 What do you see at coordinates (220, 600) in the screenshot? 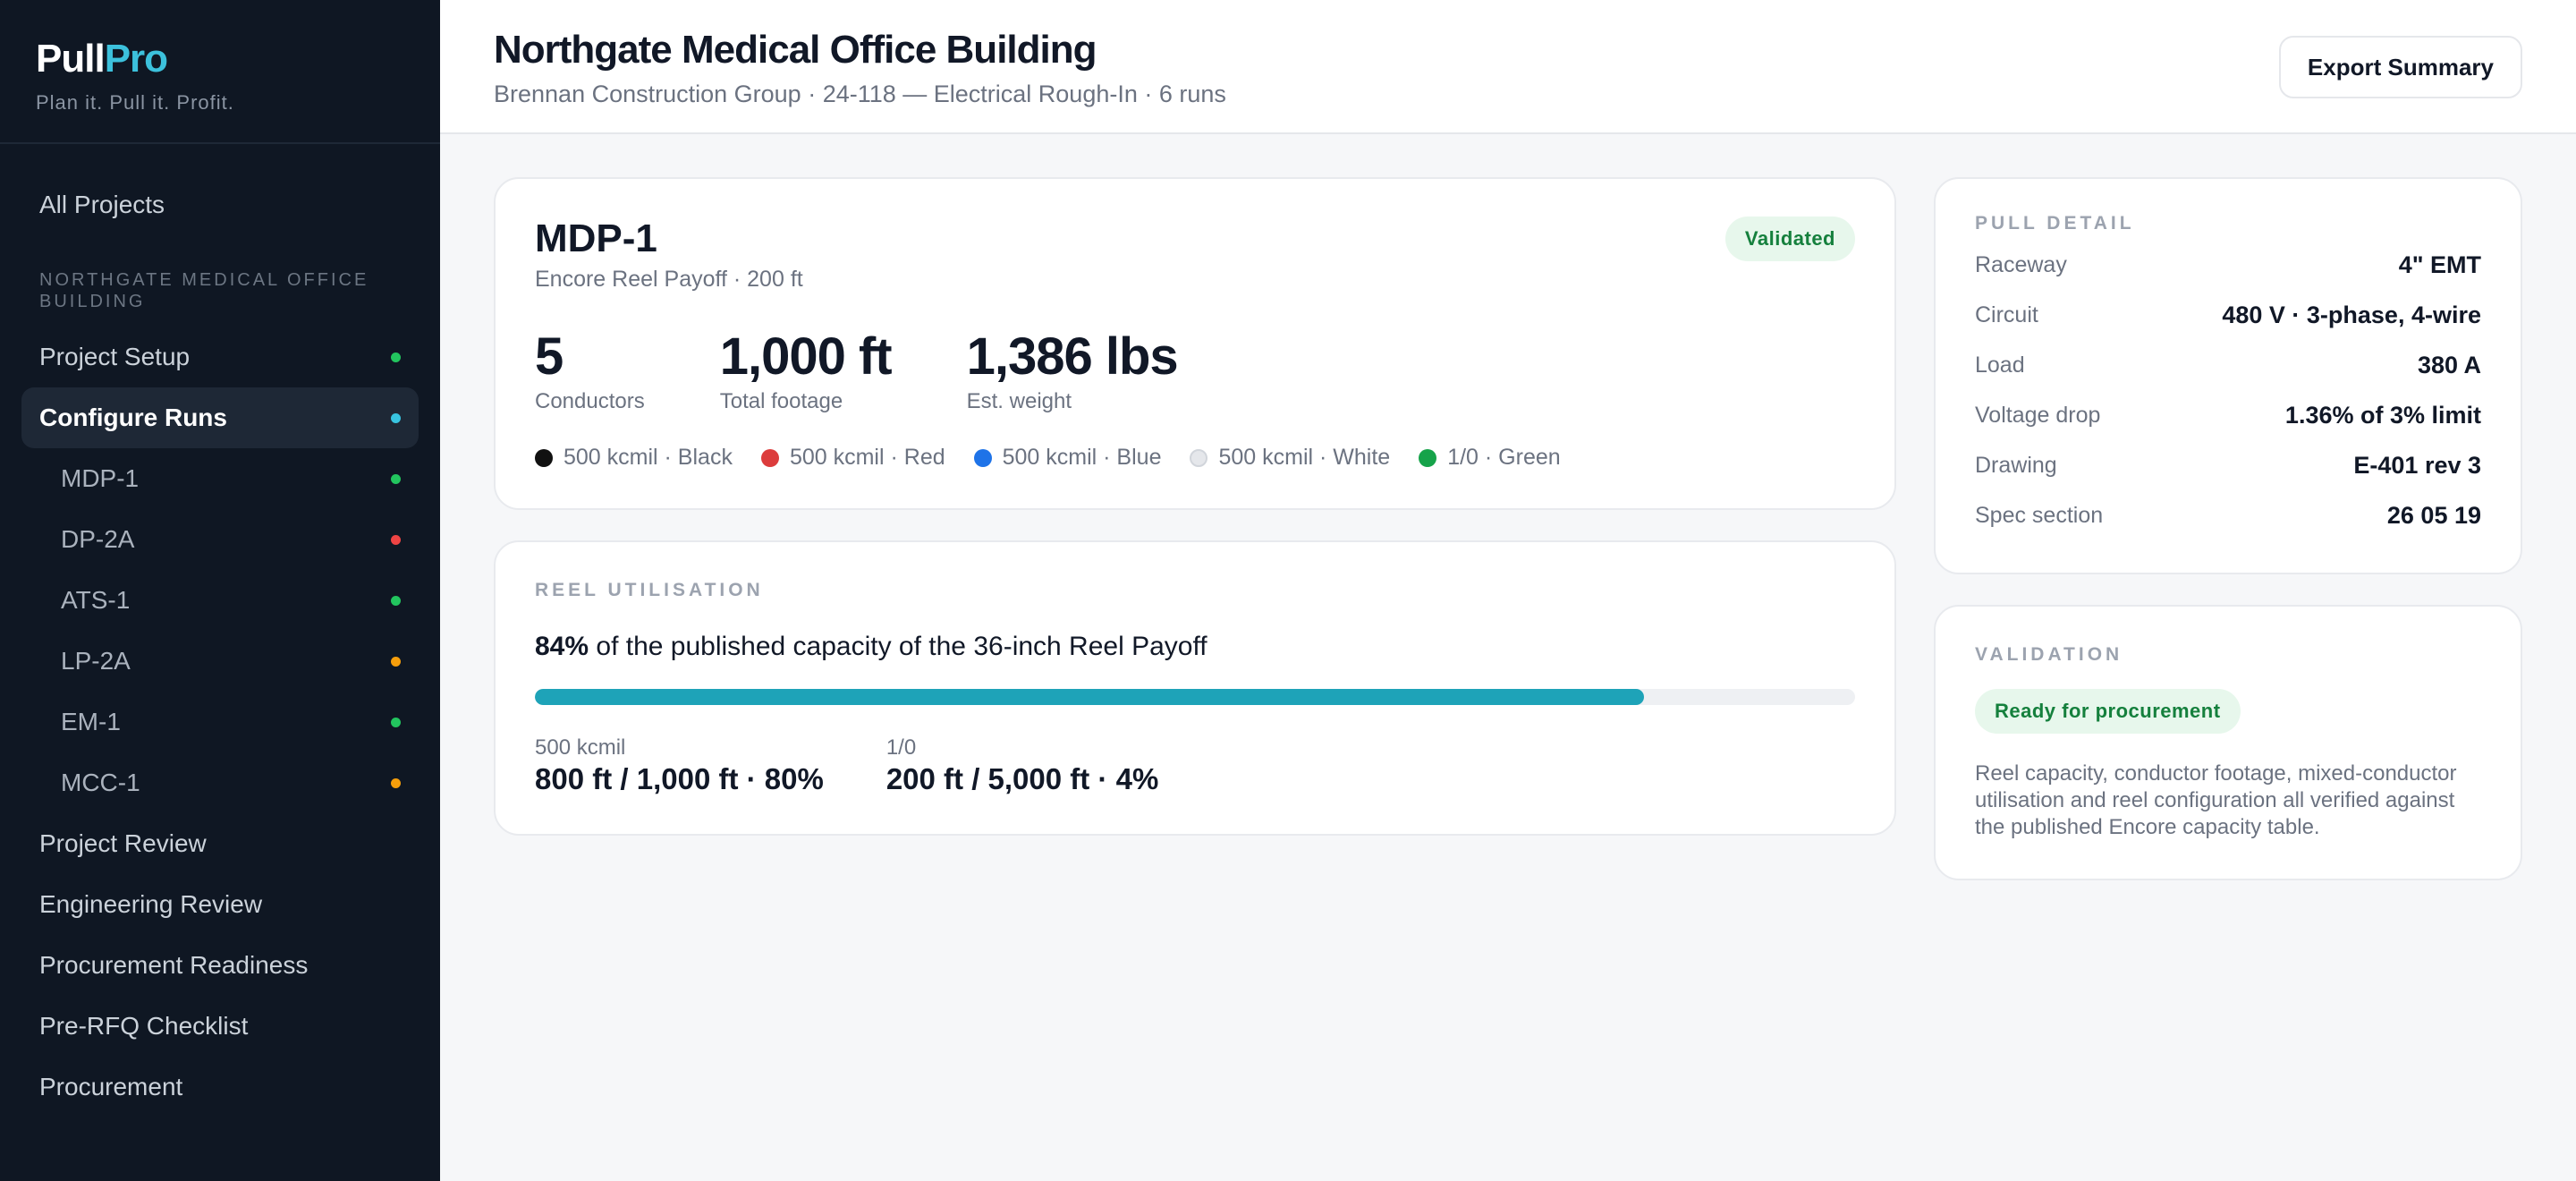
I see `sidebar-run-ats-1: ATS-1` at bounding box center [220, 600].